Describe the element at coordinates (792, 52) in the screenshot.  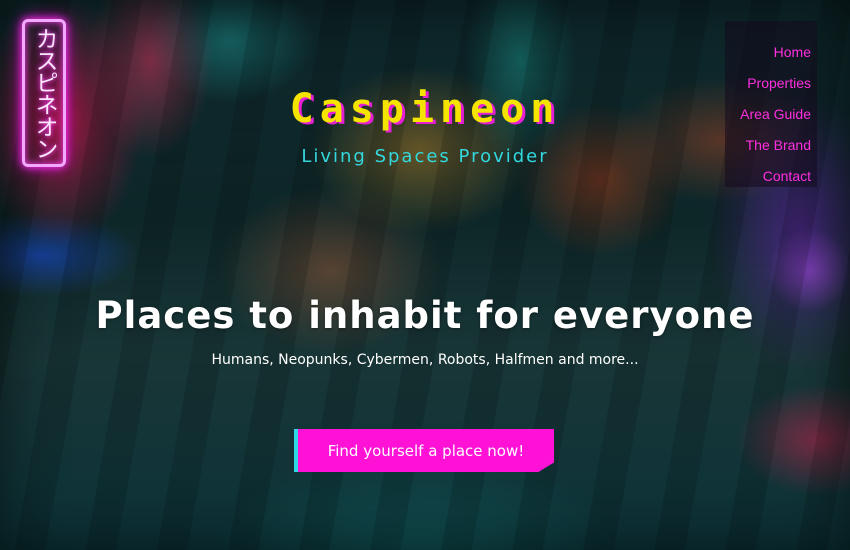
I see `nav-link-home: Home` at that location.